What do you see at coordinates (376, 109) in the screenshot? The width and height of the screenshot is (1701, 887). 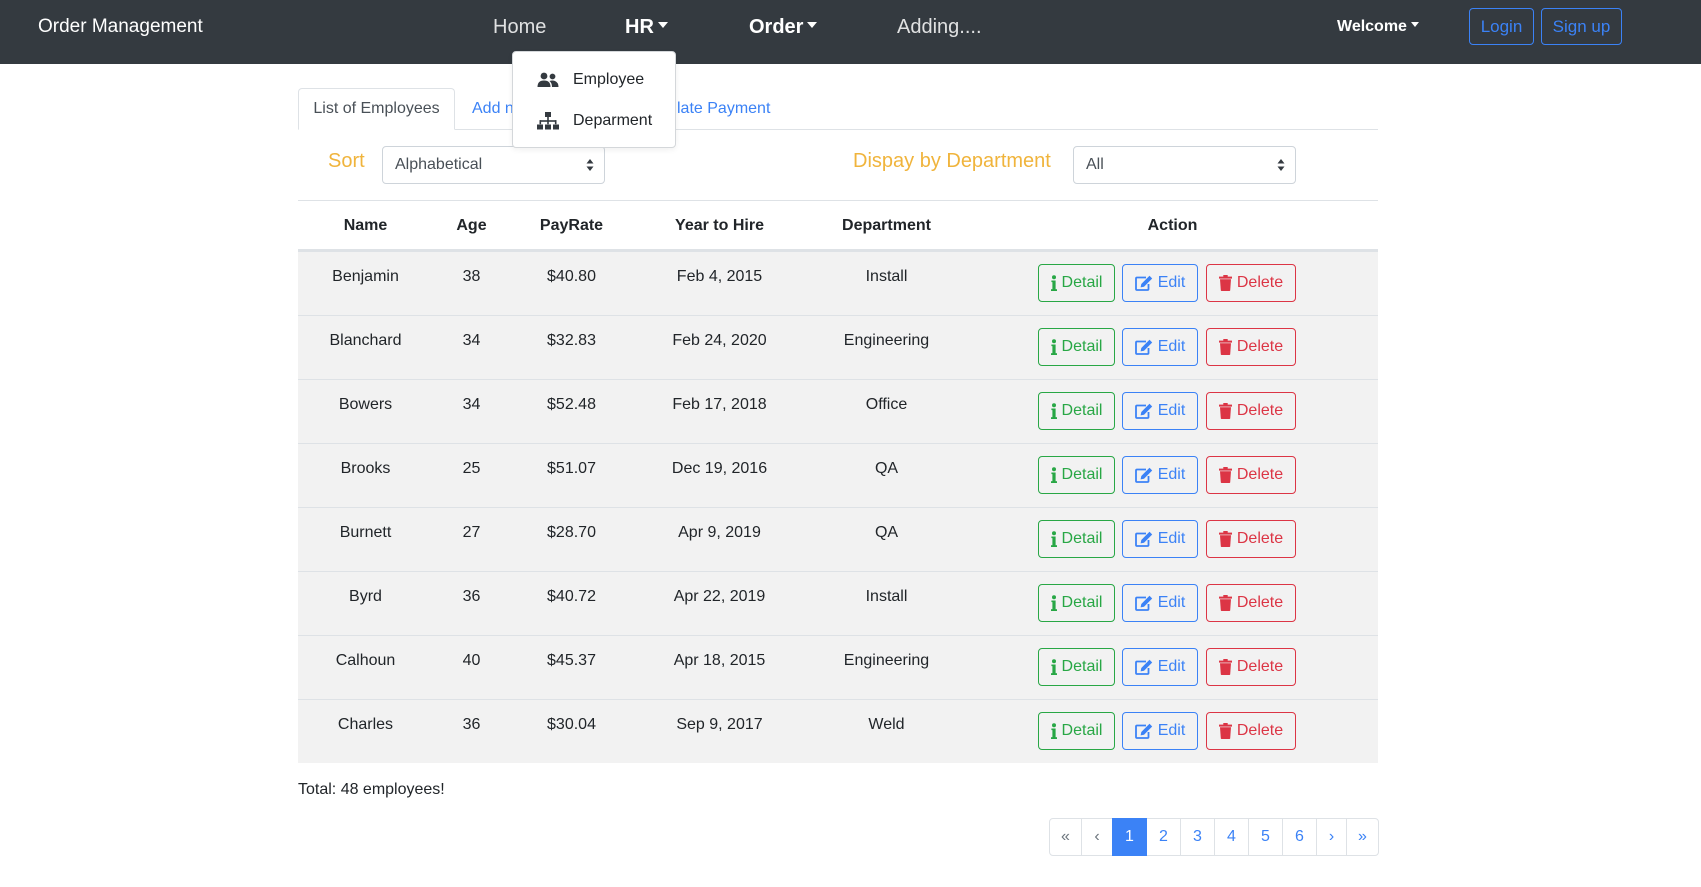 I see `tab-list-employees: List of Employees` at bounding box center [376, 109].